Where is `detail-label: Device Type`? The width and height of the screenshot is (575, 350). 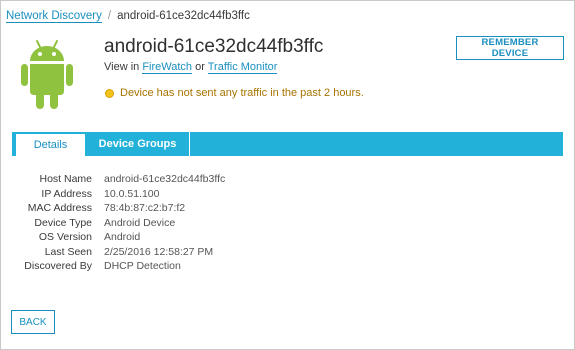
detail-label: Device Type is located at coordinates (63, 222).